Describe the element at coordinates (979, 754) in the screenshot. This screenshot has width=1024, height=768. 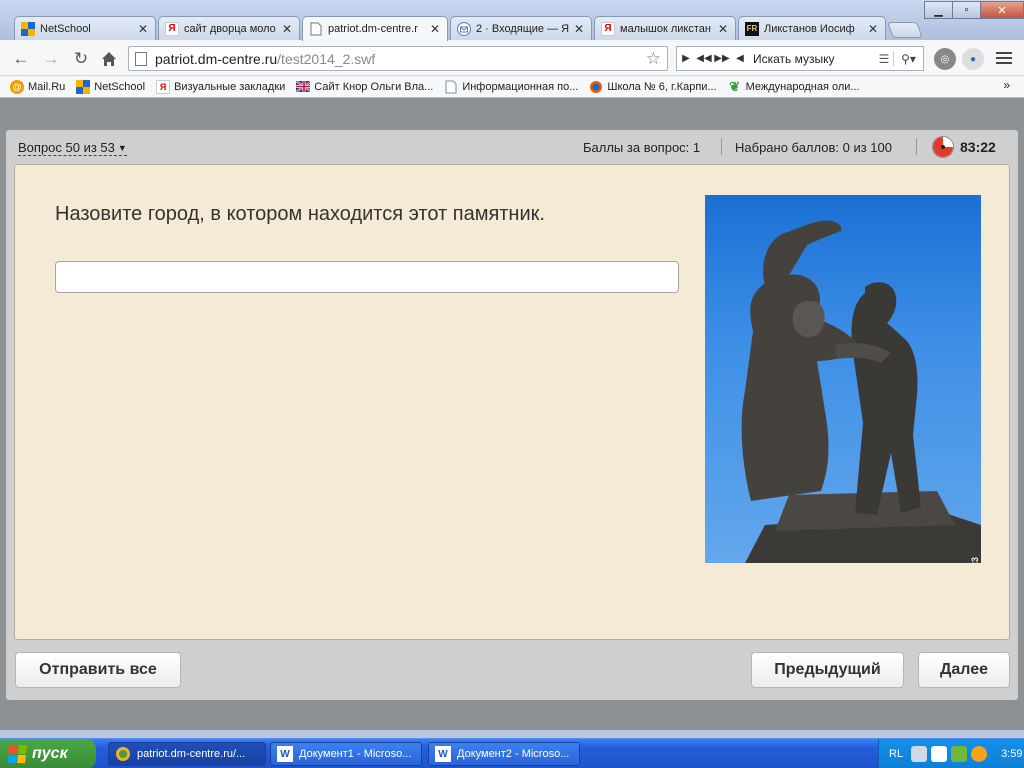
I see `antivirus-icon` at that location.